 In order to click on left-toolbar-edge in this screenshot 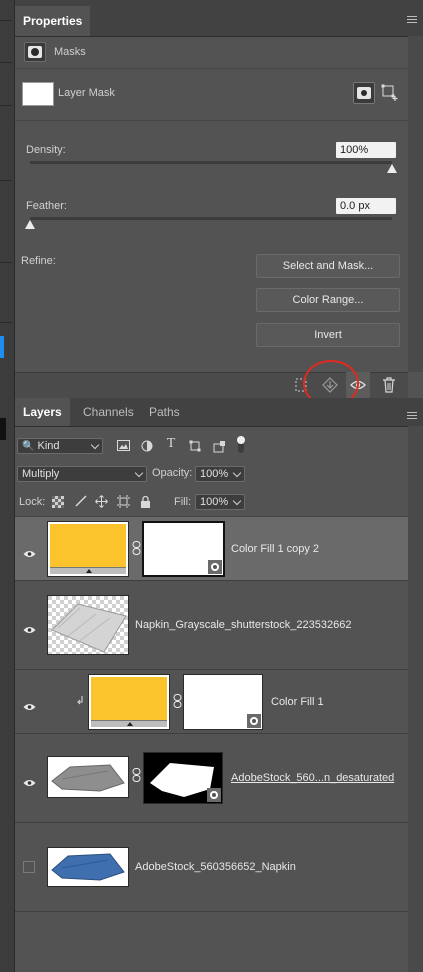, I will do `click(7, 486)`.